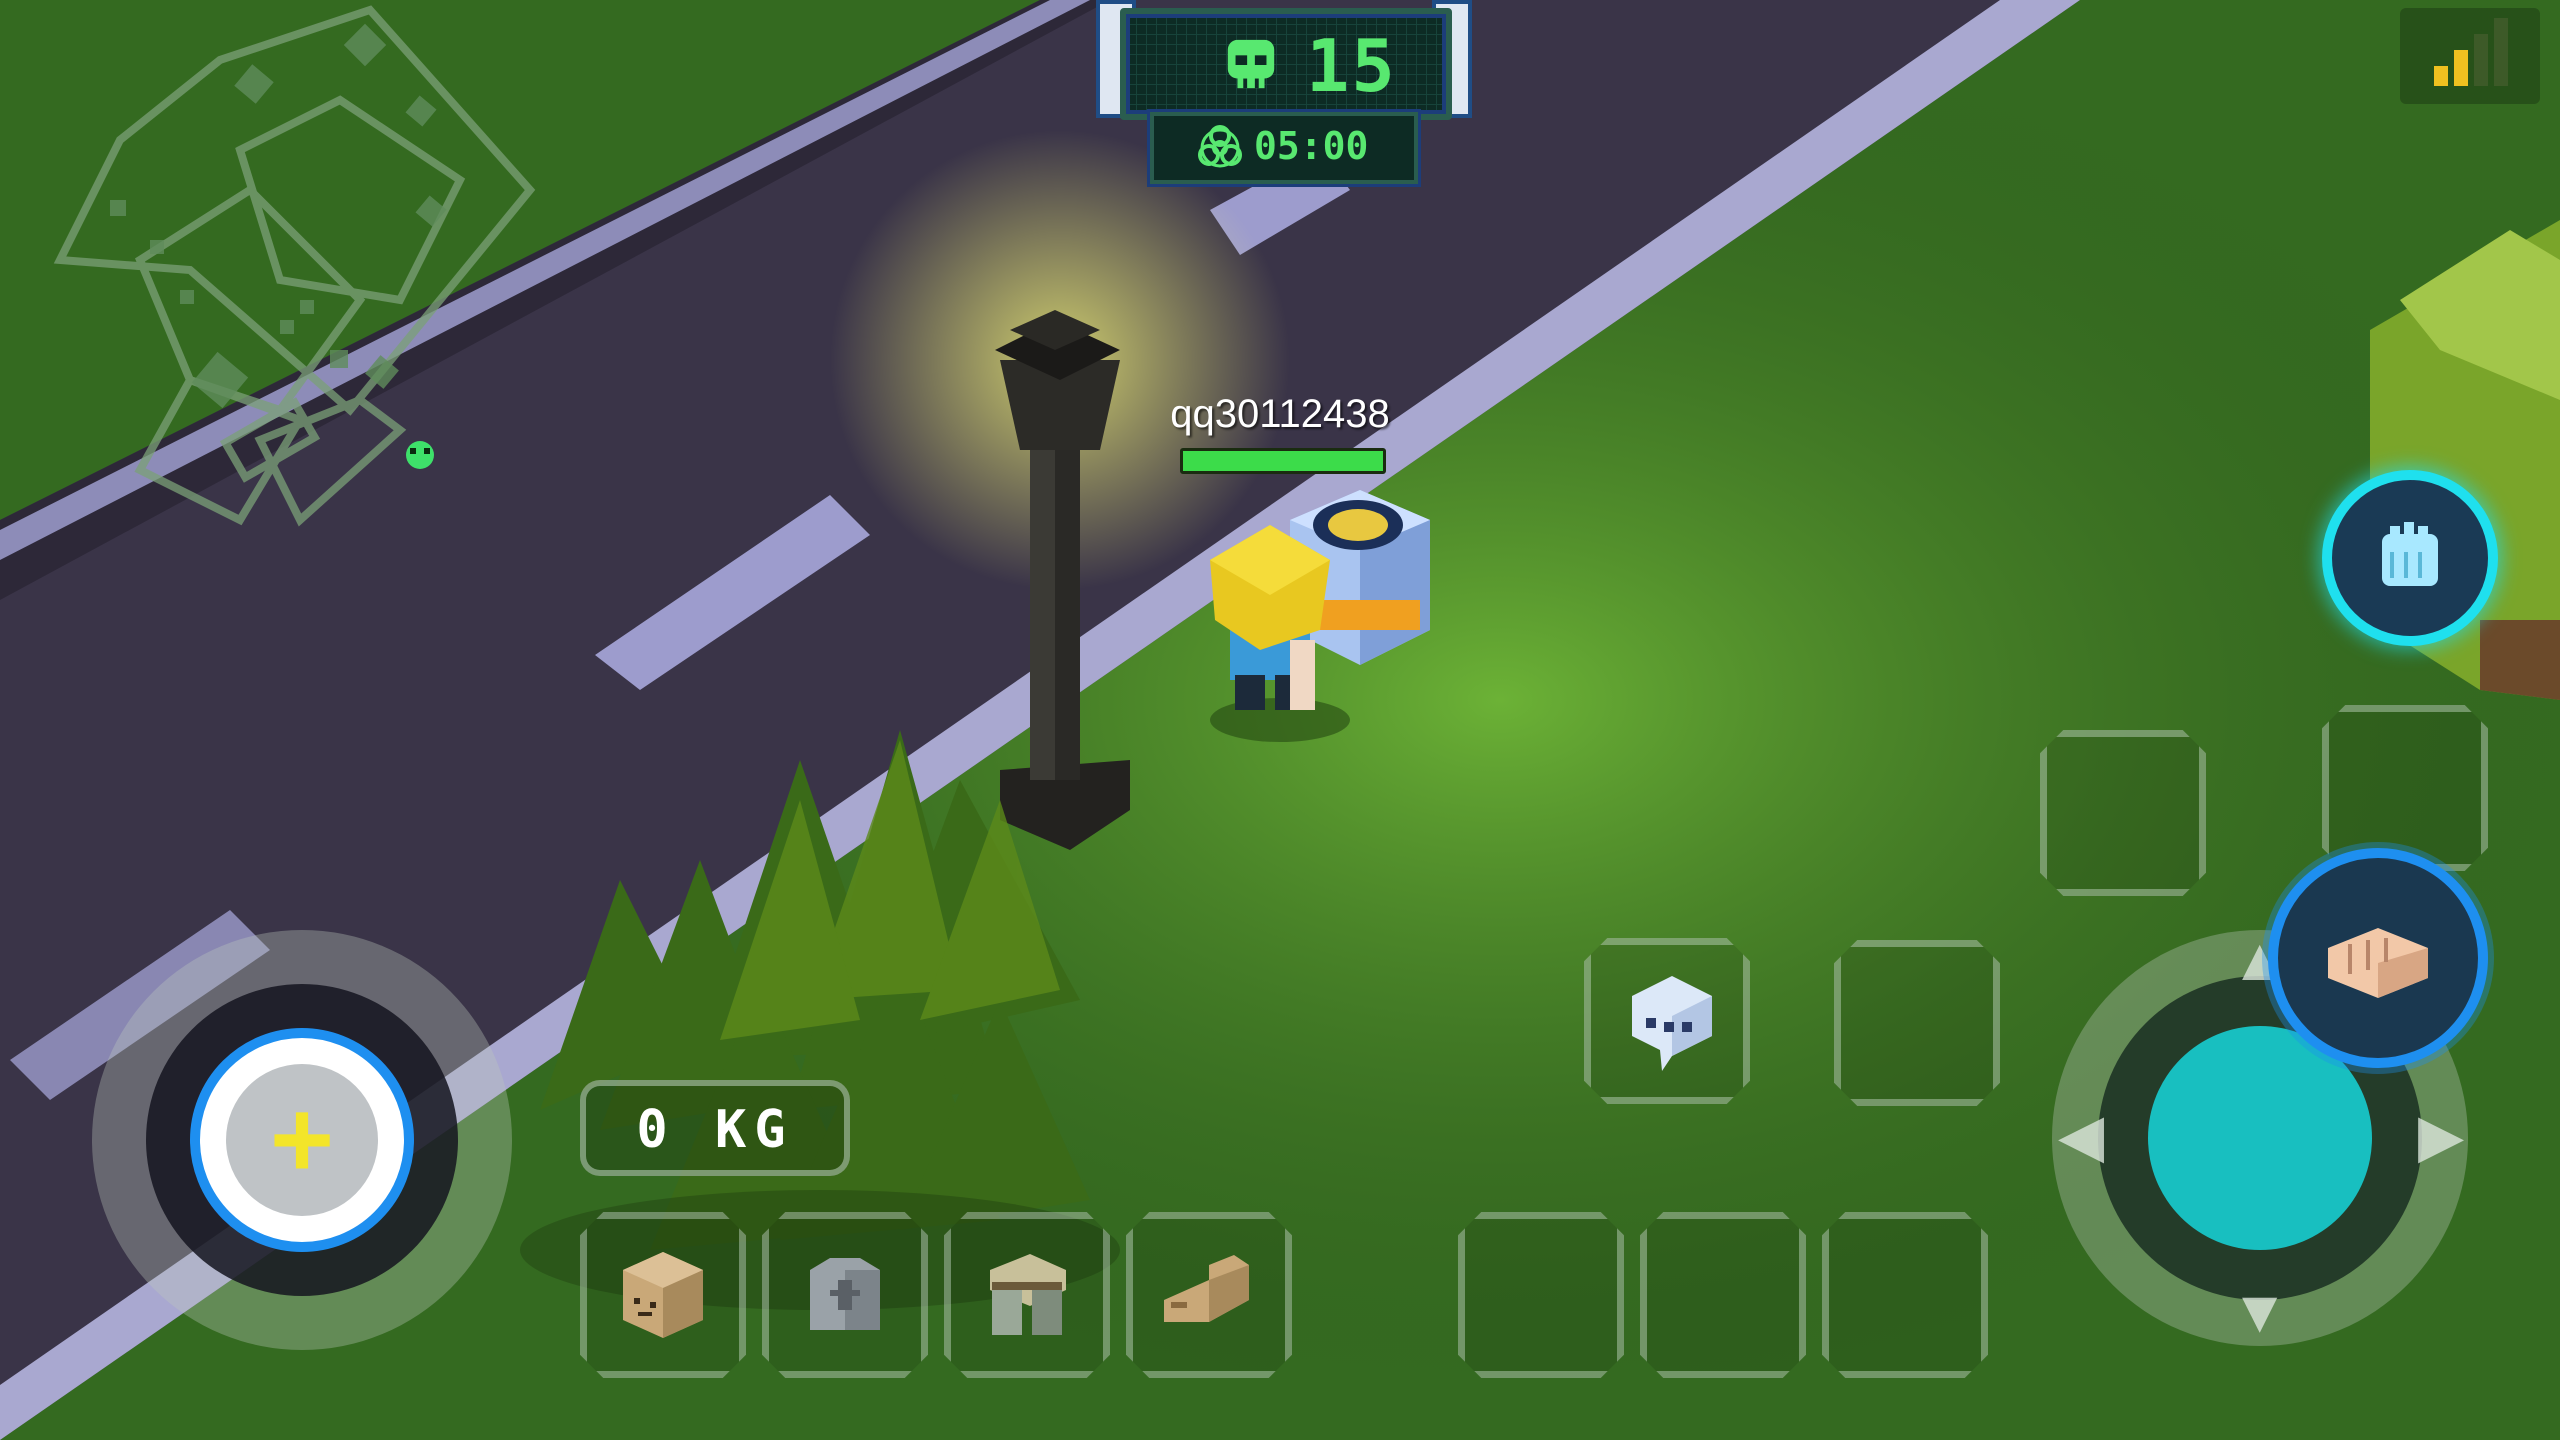 This screenshot has width=2560, height=1440. What do you see at coordinates (420, 455) in the screenshot?
I see `minimap-player-marker` at bounding box center [420, 455].